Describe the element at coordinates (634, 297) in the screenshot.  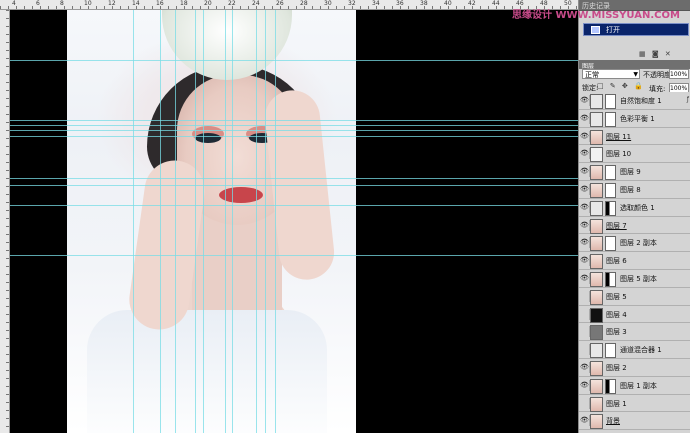
I see `layer-row: 图层 5` at that location.